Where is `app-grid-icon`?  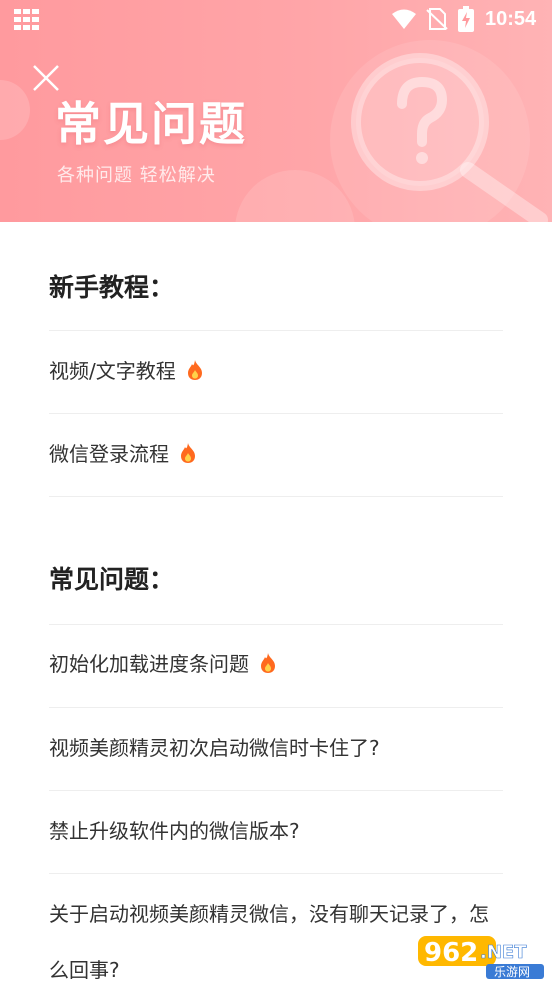
app-grid-icon is located at coordinates (26, 19).